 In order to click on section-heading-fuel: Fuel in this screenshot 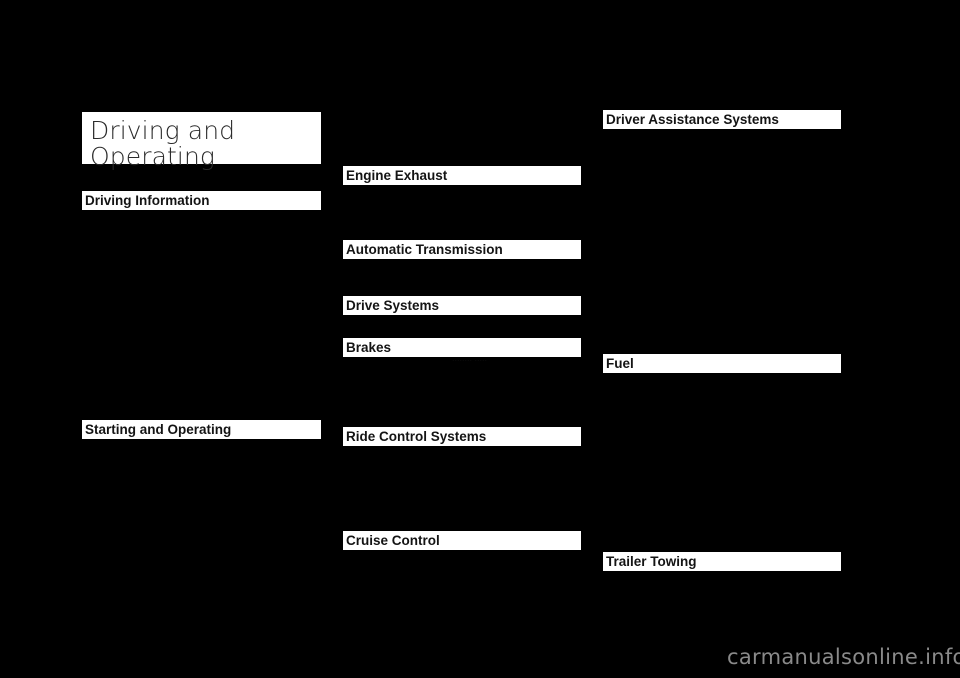, I will do `click(722, 363)`.